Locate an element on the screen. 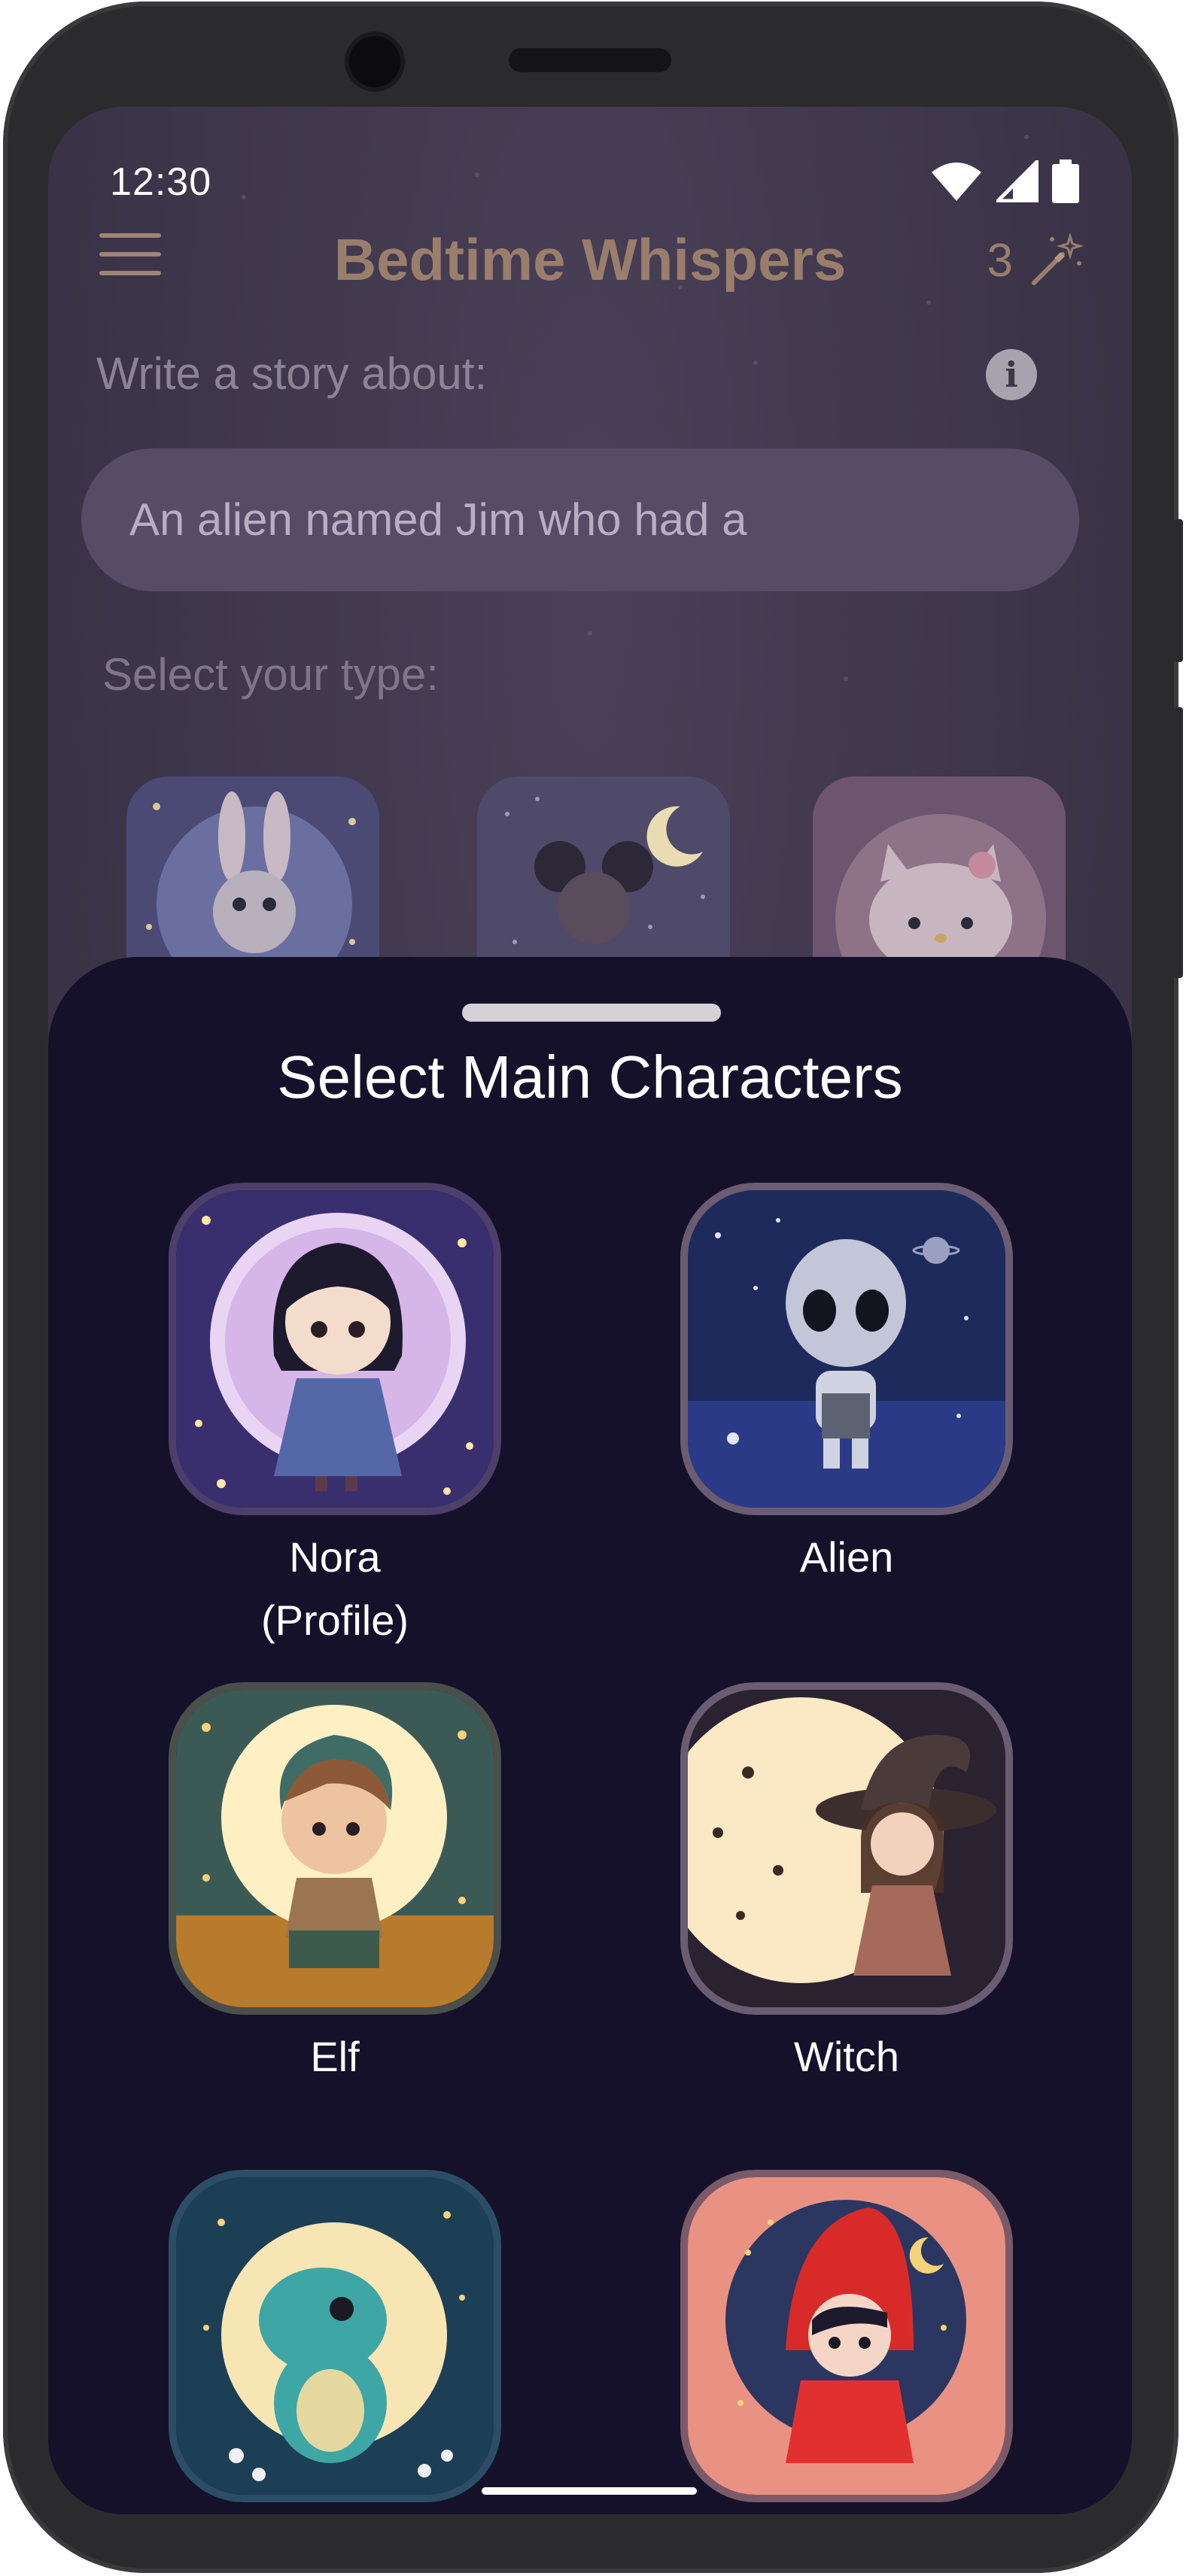 The width and height of the screenshot is (1186, 2576). character-name-nora: Nora is located at coordinates (335, 1557).